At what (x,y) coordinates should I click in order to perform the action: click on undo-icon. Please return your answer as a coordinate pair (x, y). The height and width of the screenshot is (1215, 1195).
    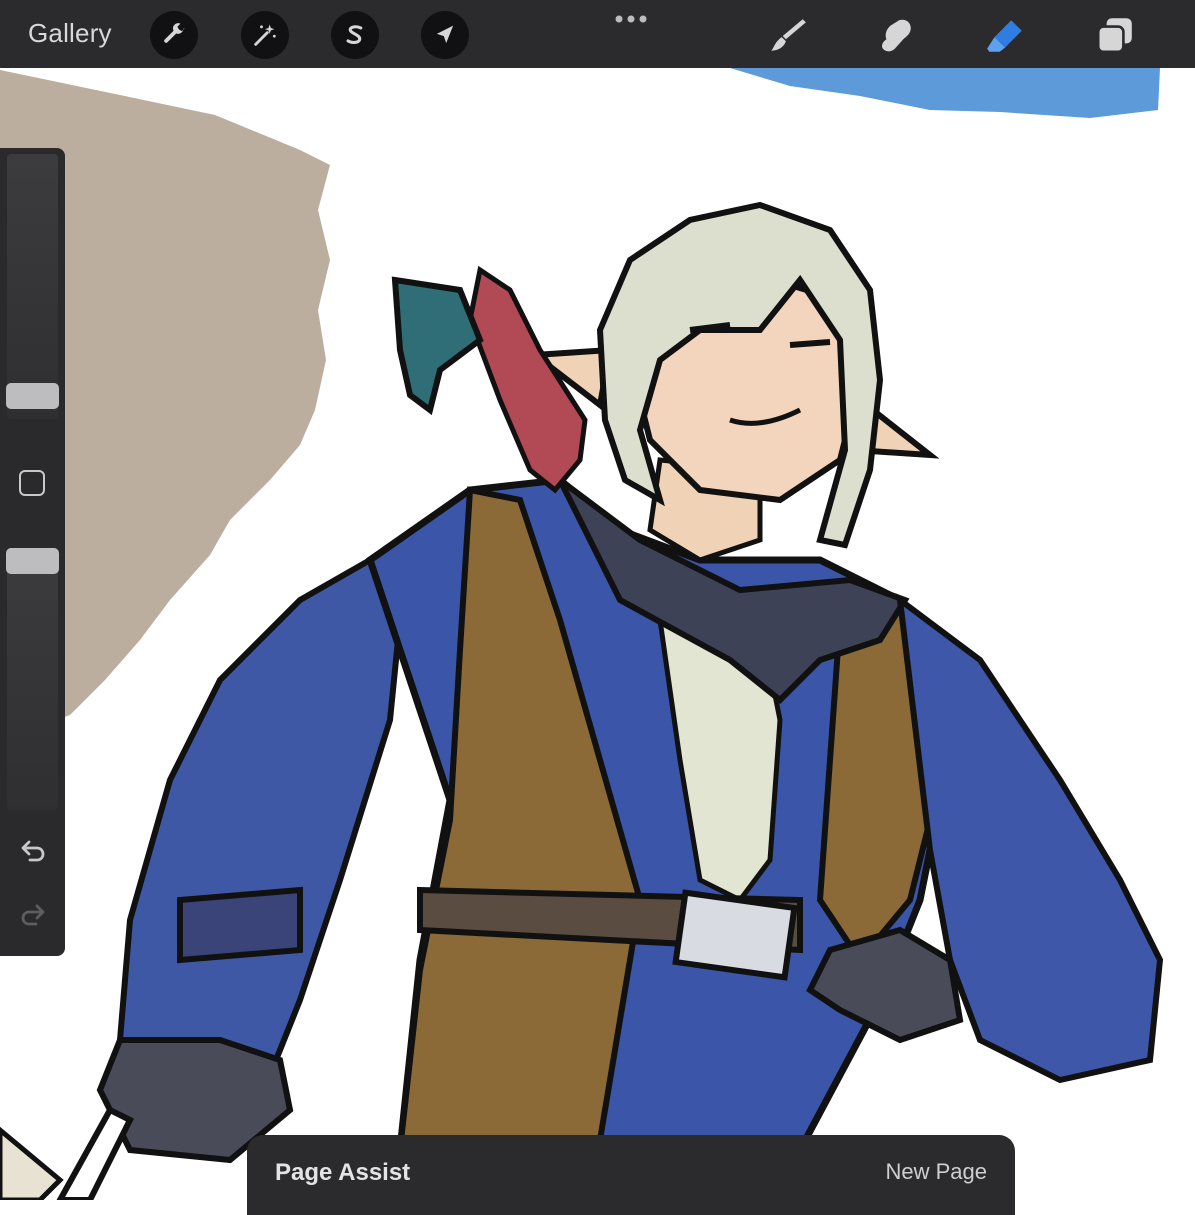
    Looking at the image, I should click on (33, 851).